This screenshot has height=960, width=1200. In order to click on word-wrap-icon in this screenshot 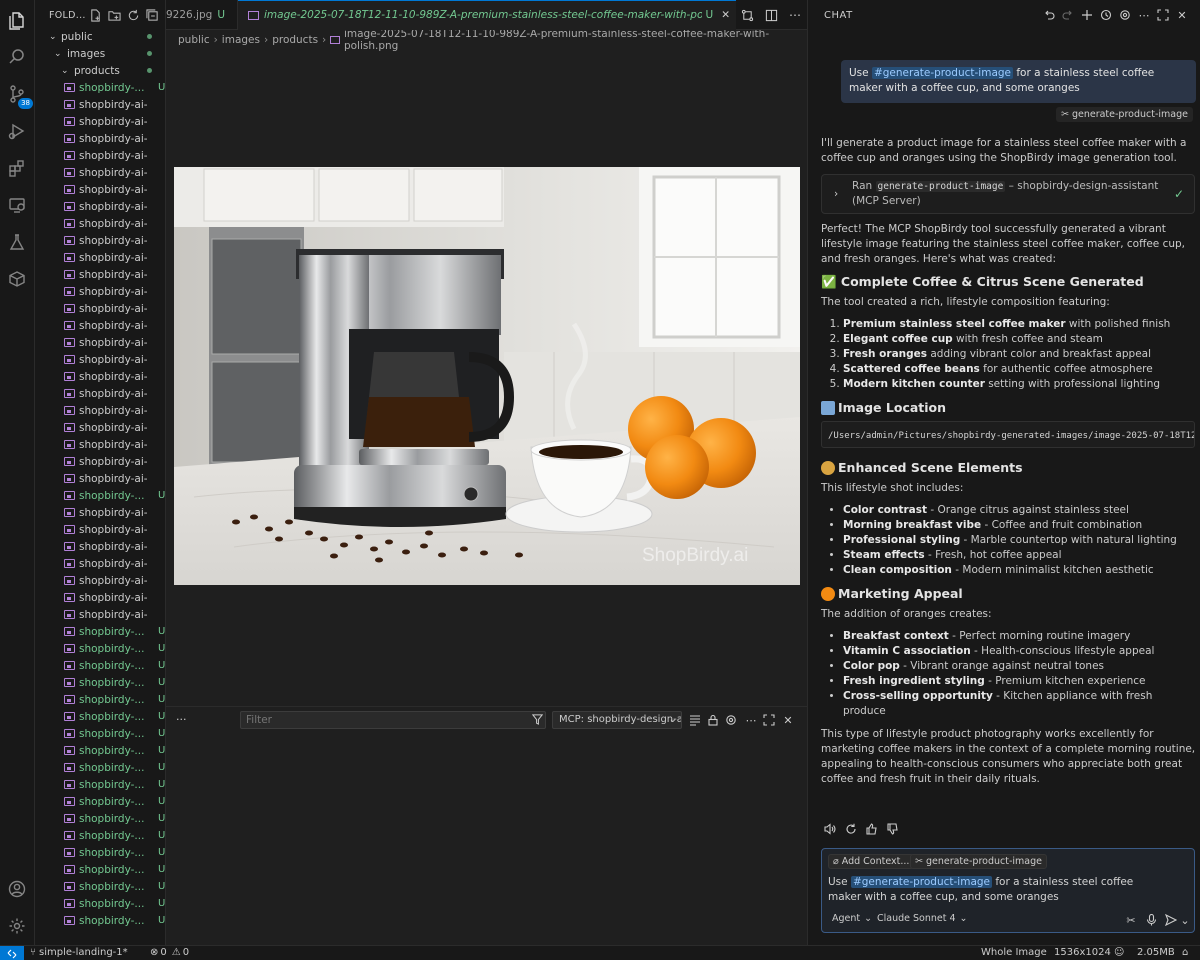, I will do `click(695, 720)`.